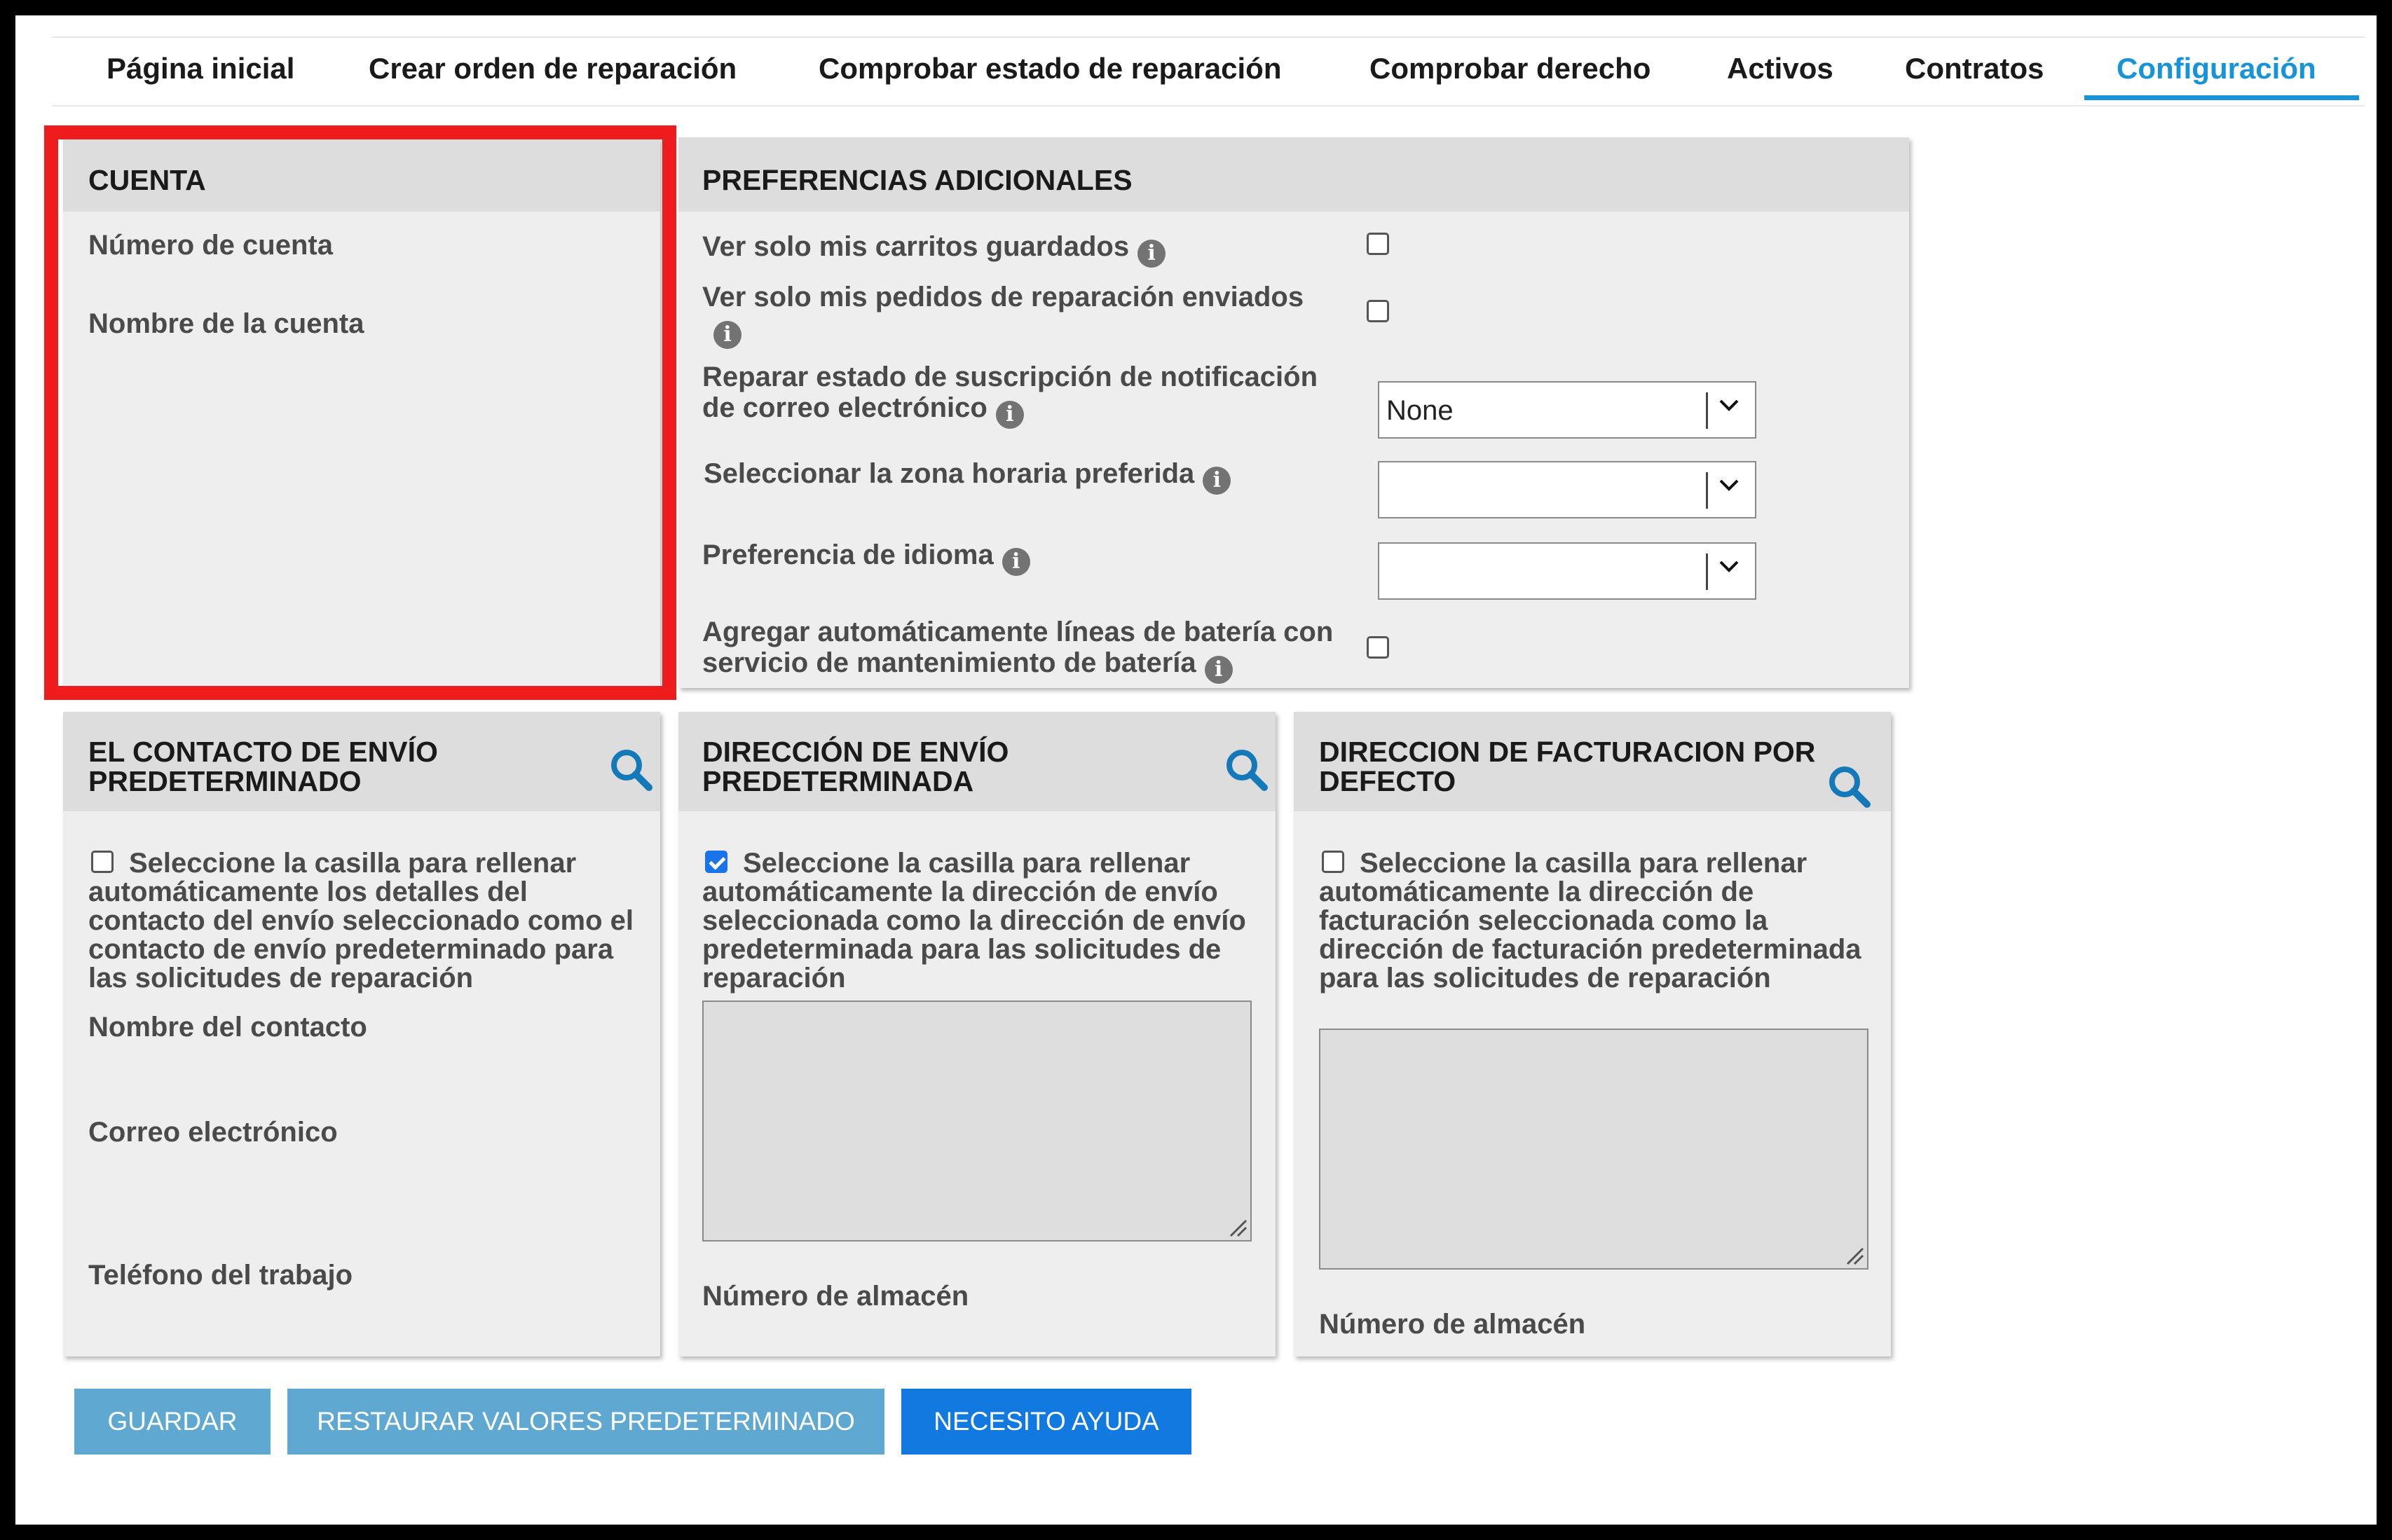  I want to click on billing-address-textarea, so click(1593, 1149).